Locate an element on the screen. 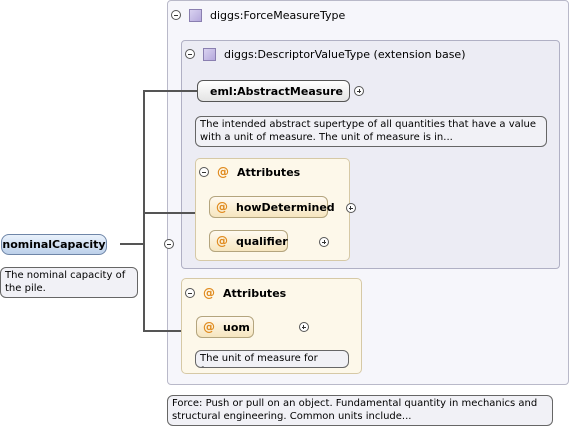 The height and width of the screenshot is (430, 571). attribute-uom: @ uom is located at coordinates (225, 327).